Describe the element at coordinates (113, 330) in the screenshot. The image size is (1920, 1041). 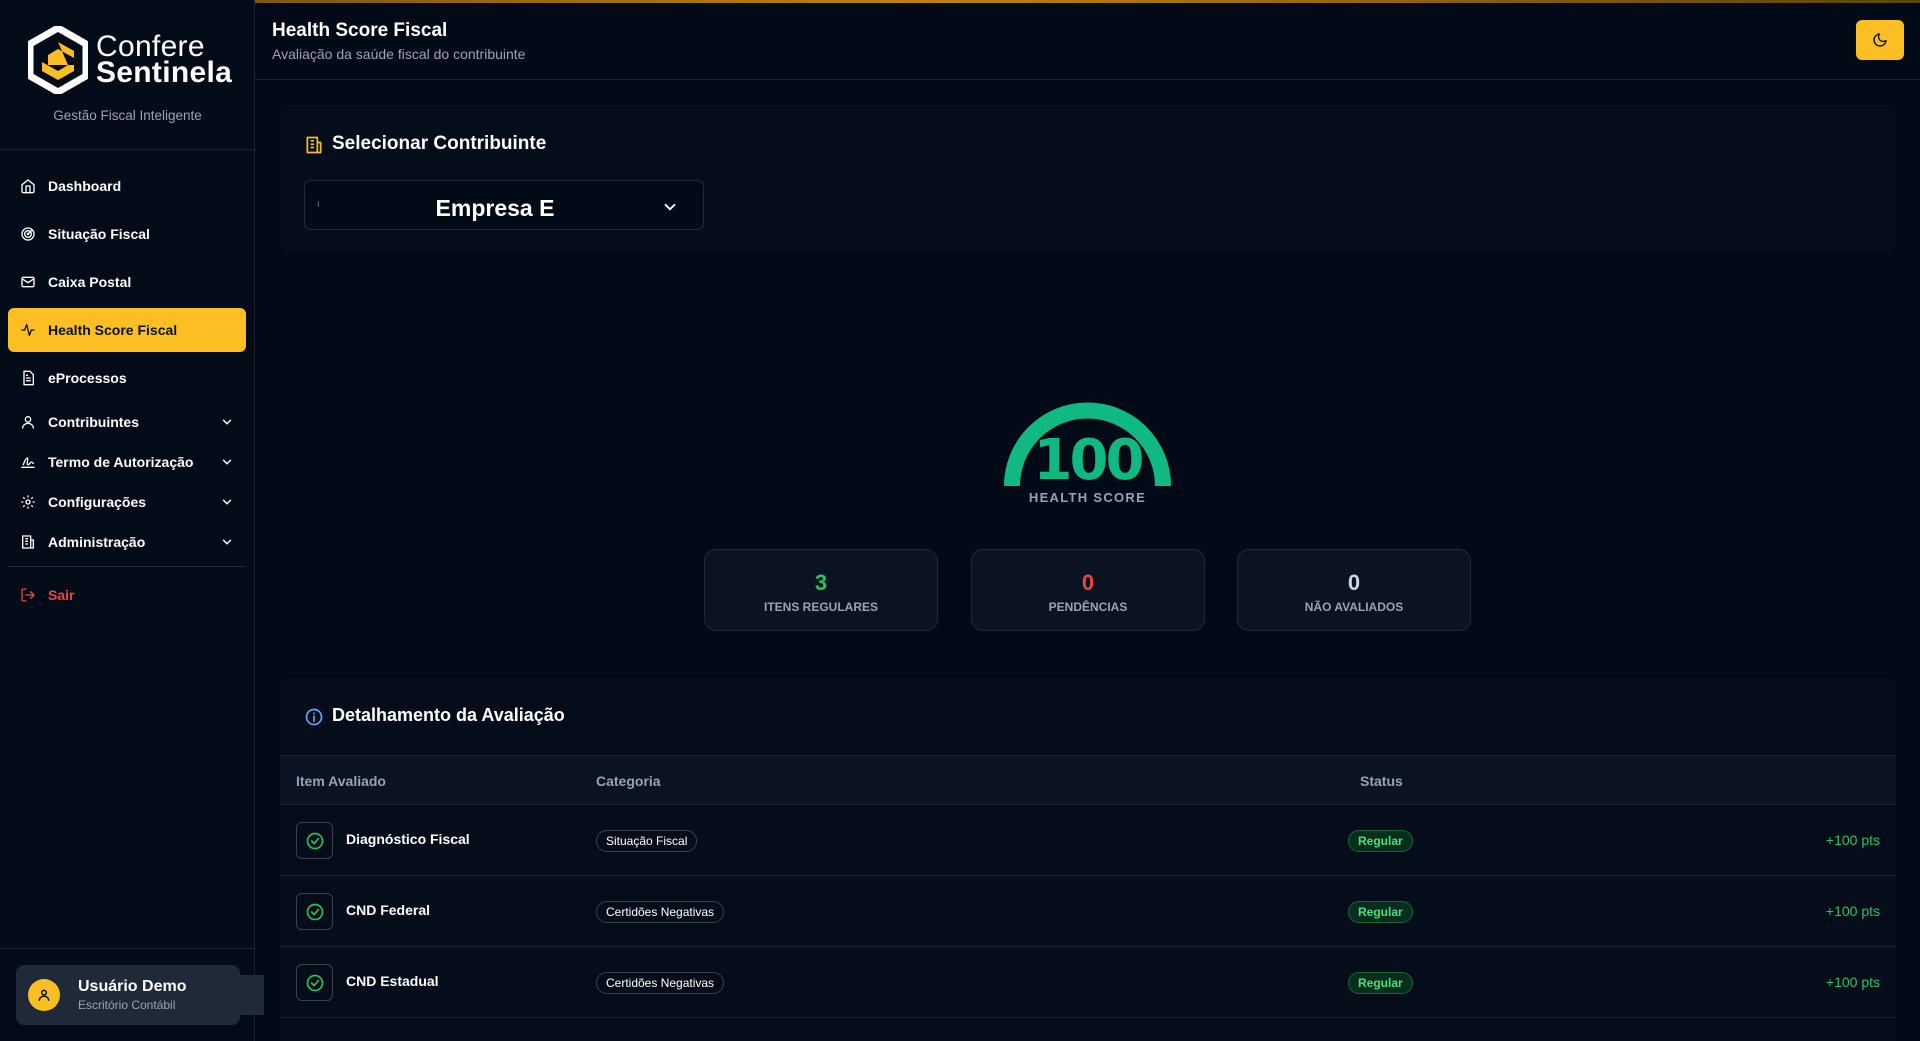
I see `sidebar-item-label: Health Score Fiscal` at that location.